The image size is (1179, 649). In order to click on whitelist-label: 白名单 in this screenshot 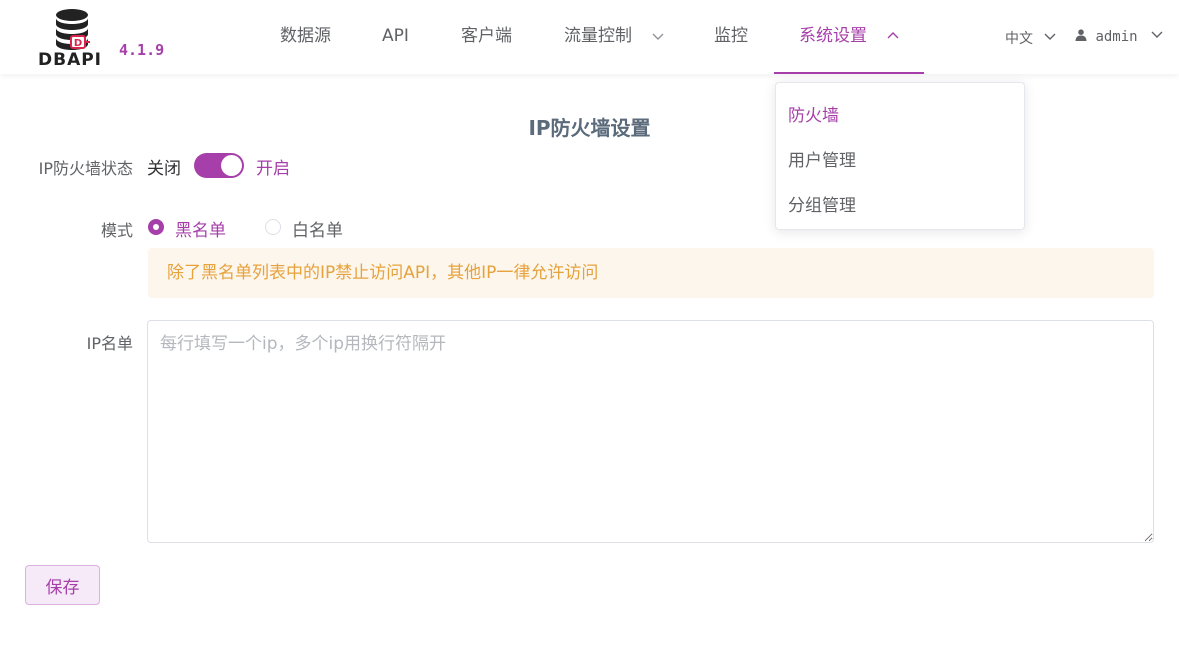, I will do `click(317, 228)`.